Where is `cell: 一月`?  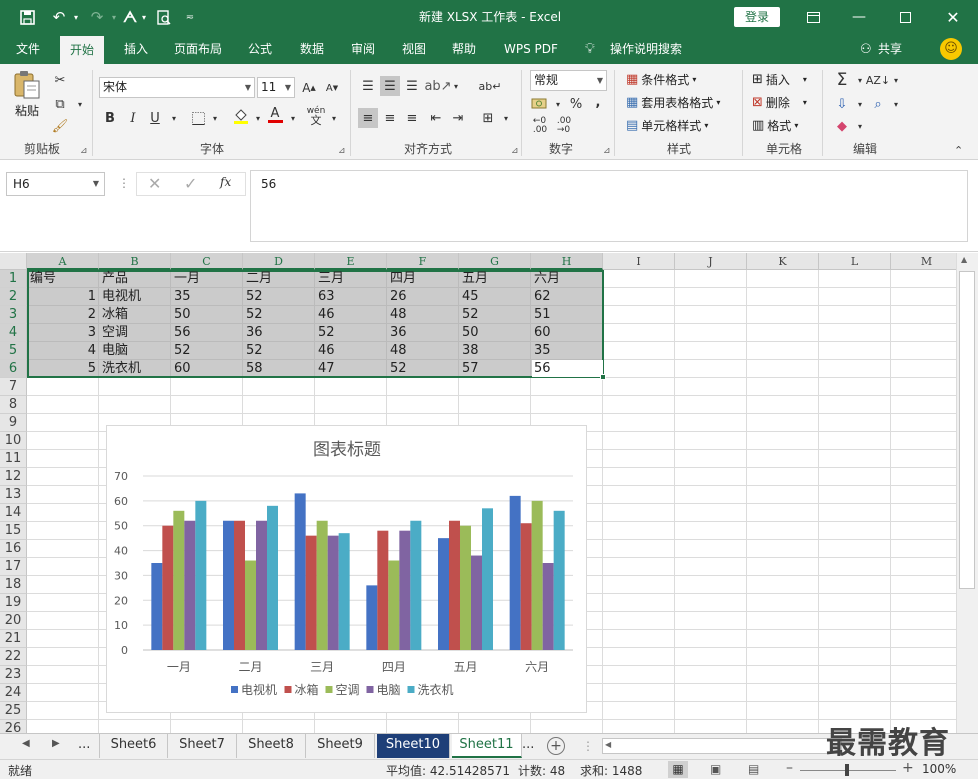
cell: 一月 is located at coordinates (207, 279).